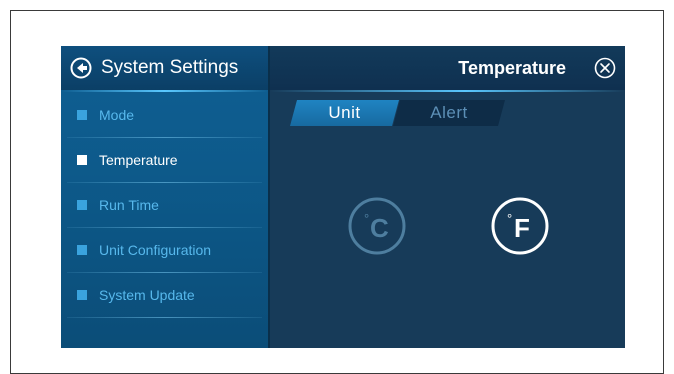 Image resolution: width=674 pixels, height=374 pixels. What do you see at coordinates (81, 68) in the screenshot?
I see `back-arrow-icon` at bounding box center [81, 68].